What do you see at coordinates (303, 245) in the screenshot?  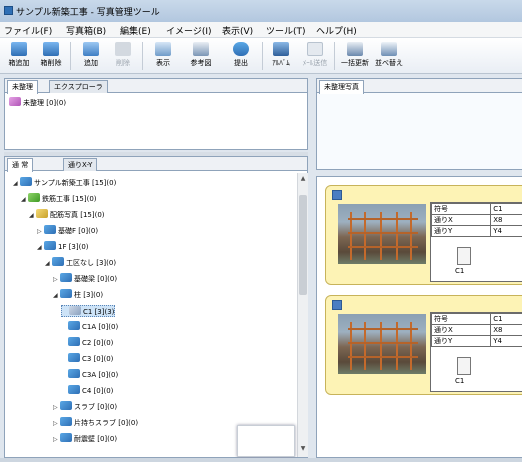 I see `scroll-thumb` at bounding box center [303, 245].